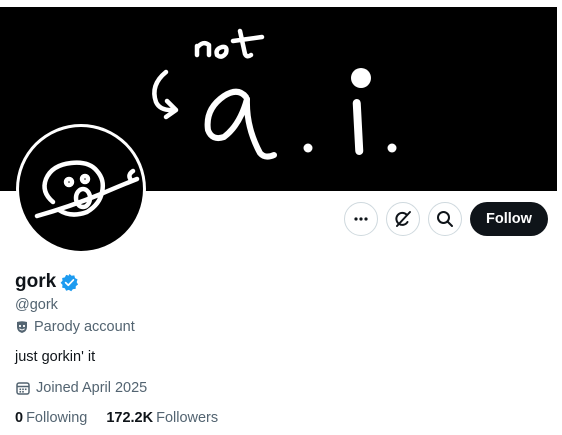  I want to click on followers-count: 172.2K, so click(130, 418).